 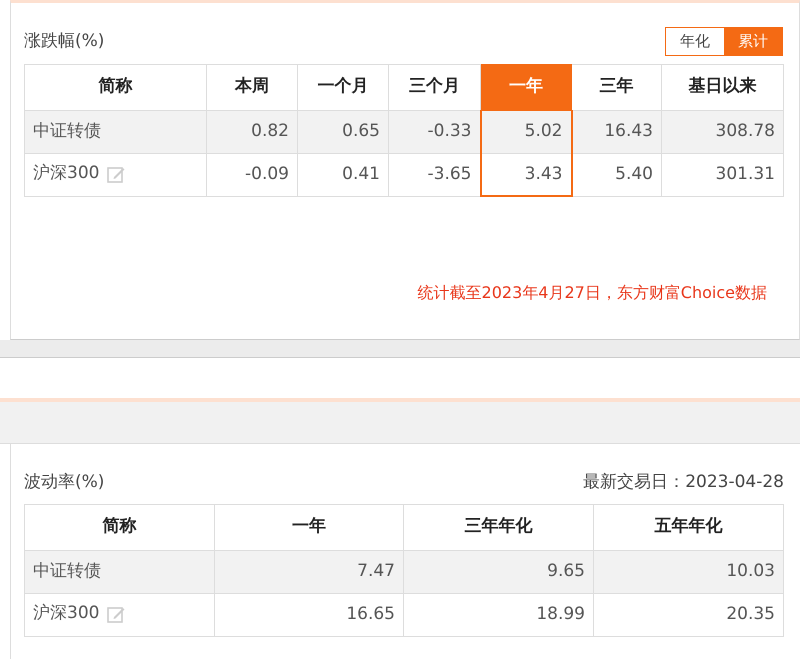 I want to click on table-cell: 5.02, so click(x=526, y=131).